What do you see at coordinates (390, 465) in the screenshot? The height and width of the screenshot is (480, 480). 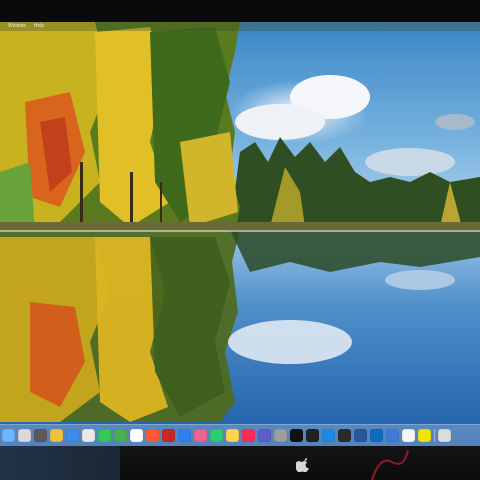 I see `cable` at bounding box center [390, 465].